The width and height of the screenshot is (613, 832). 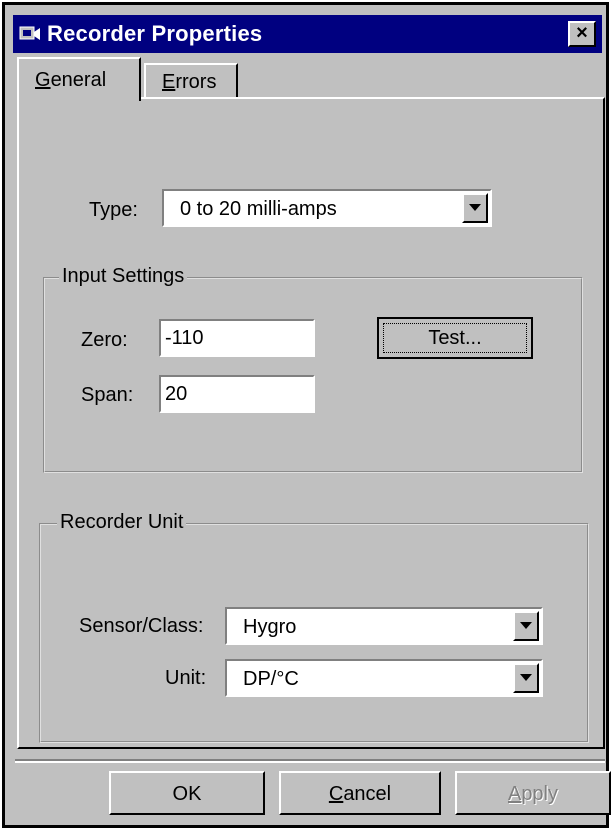 I want to click on close-icon: ×, so click(x=582, y=33).